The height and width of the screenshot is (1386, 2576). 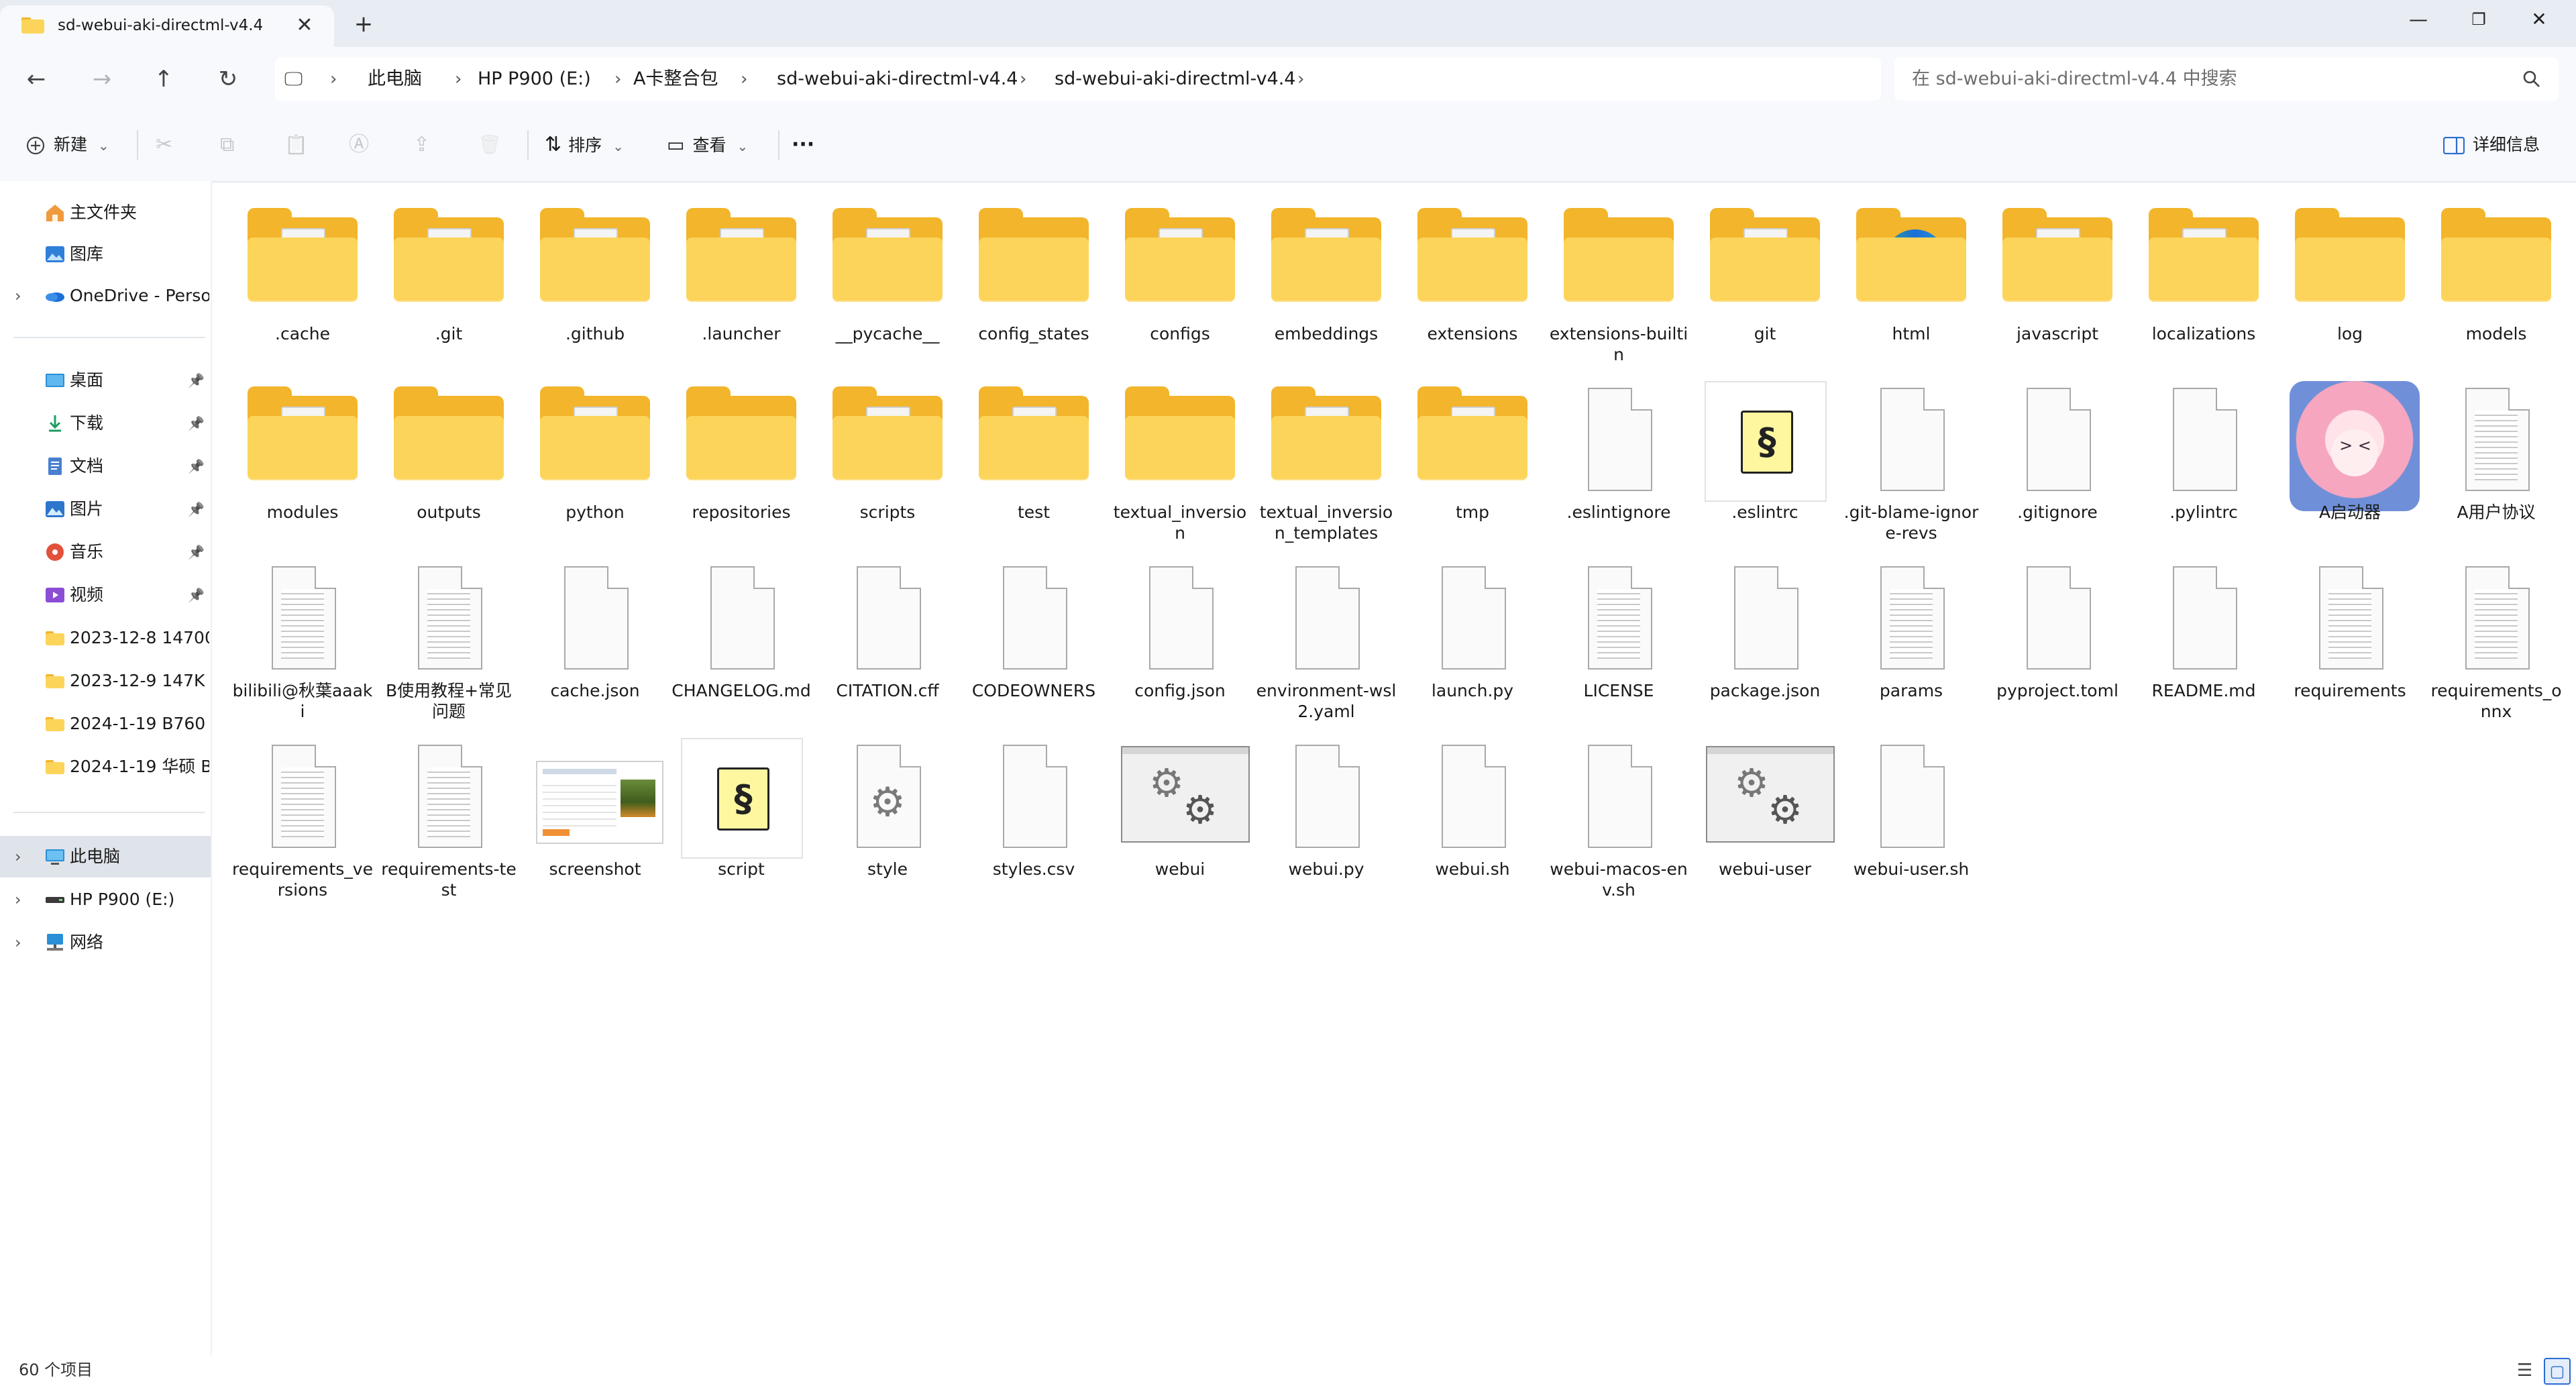 I want to click on file-item-localizations: localizations, so click(x=2203, y=284).